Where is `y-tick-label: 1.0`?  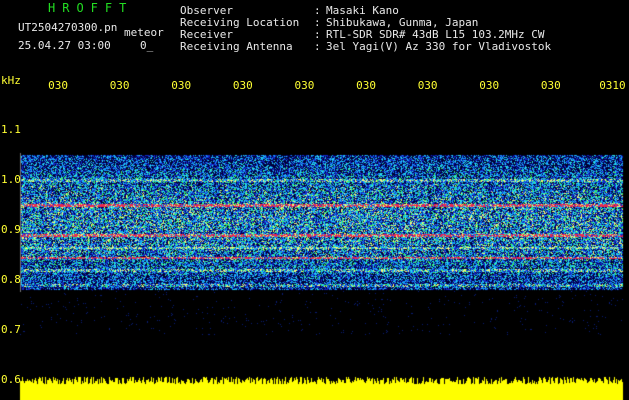
y-tick-label: 1.0 is located at coordinates (11, 179).